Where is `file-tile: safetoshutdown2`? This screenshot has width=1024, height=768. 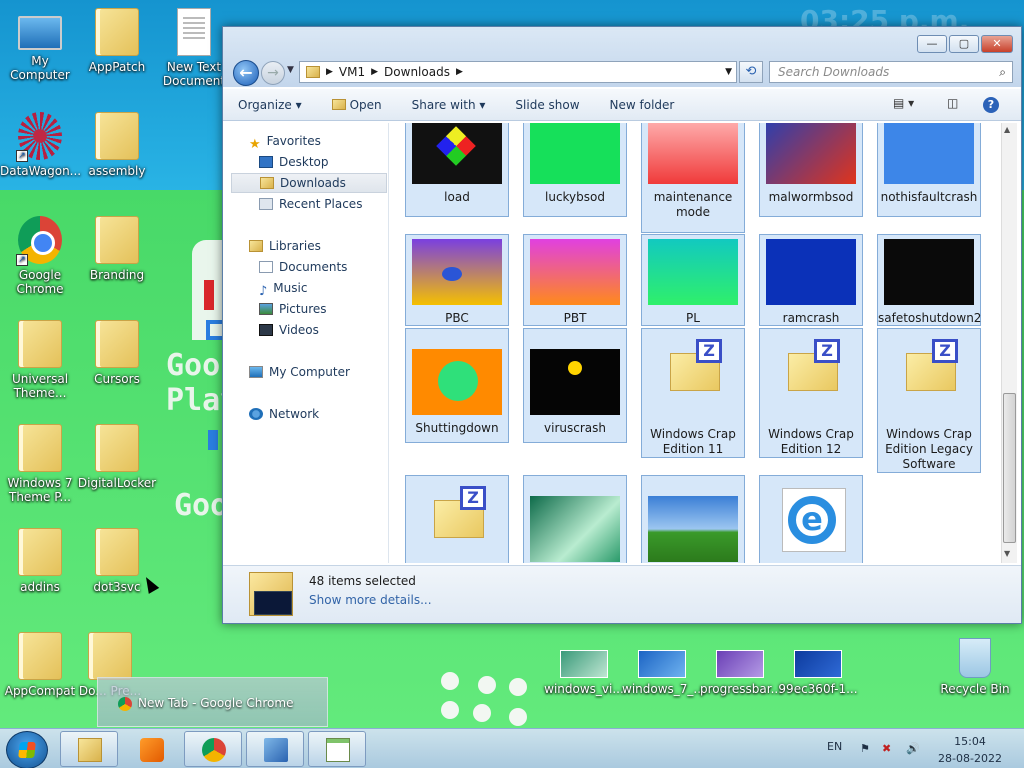
file-tile: safetoshutdown2 is located at coordinates (929, 280).